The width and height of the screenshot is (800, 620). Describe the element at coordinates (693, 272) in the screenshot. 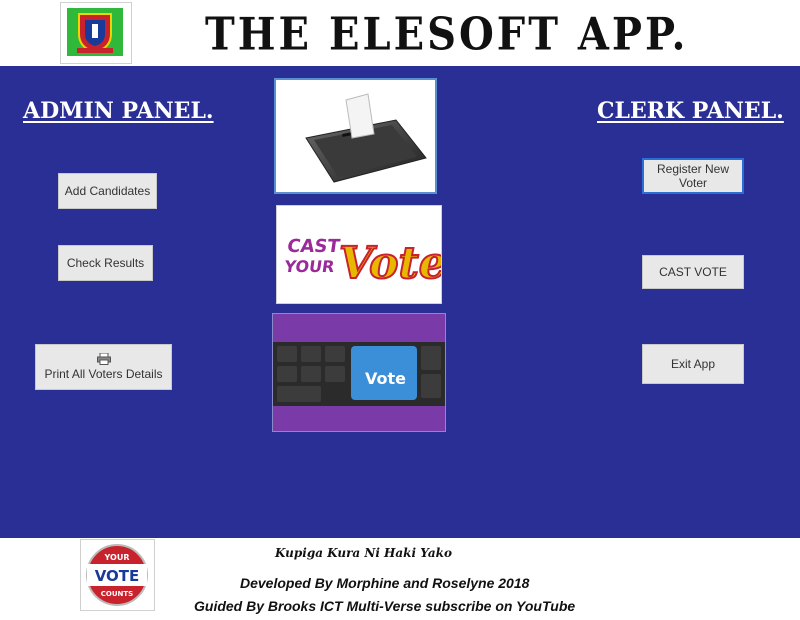

I see `cast-vote-button: CAST VOTE` at that location.